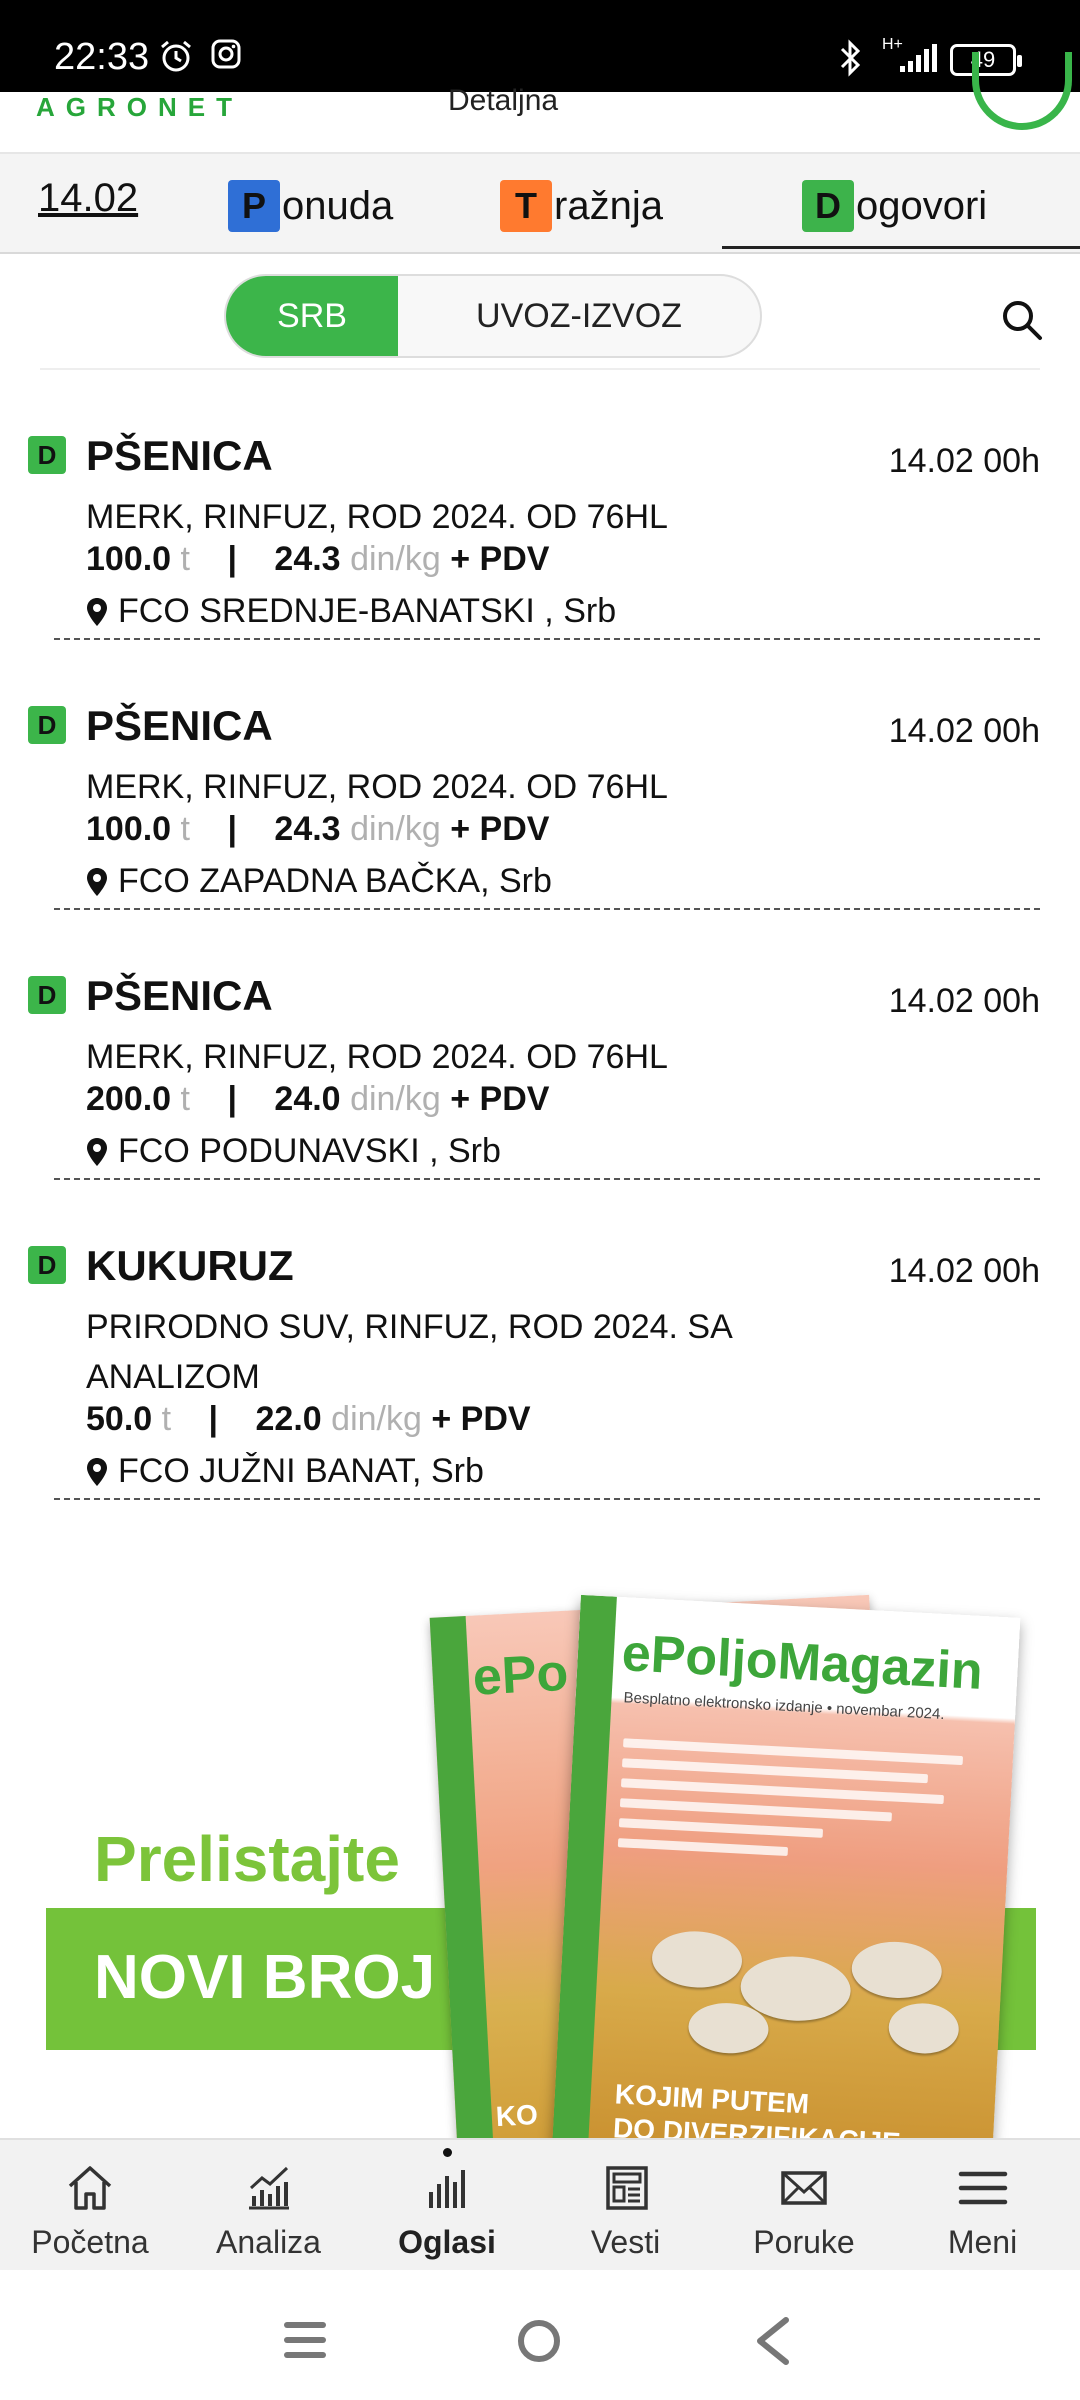  What do you see at coordinates (922, 206) in the screenshot?
I see `tab-dogovori-label: ogovori` at bounding box center [922, 206].